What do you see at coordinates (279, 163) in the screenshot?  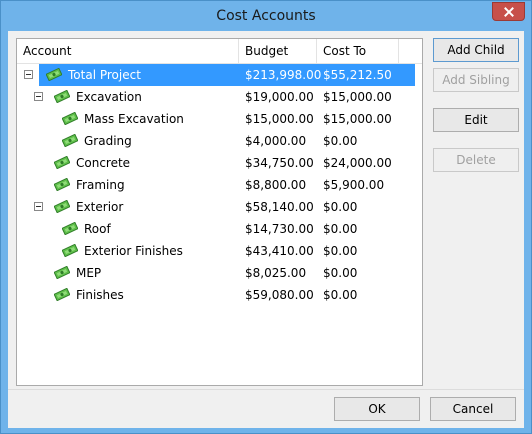 I see `budget-cell: $34,750.00` at bounding box center [279, 163].